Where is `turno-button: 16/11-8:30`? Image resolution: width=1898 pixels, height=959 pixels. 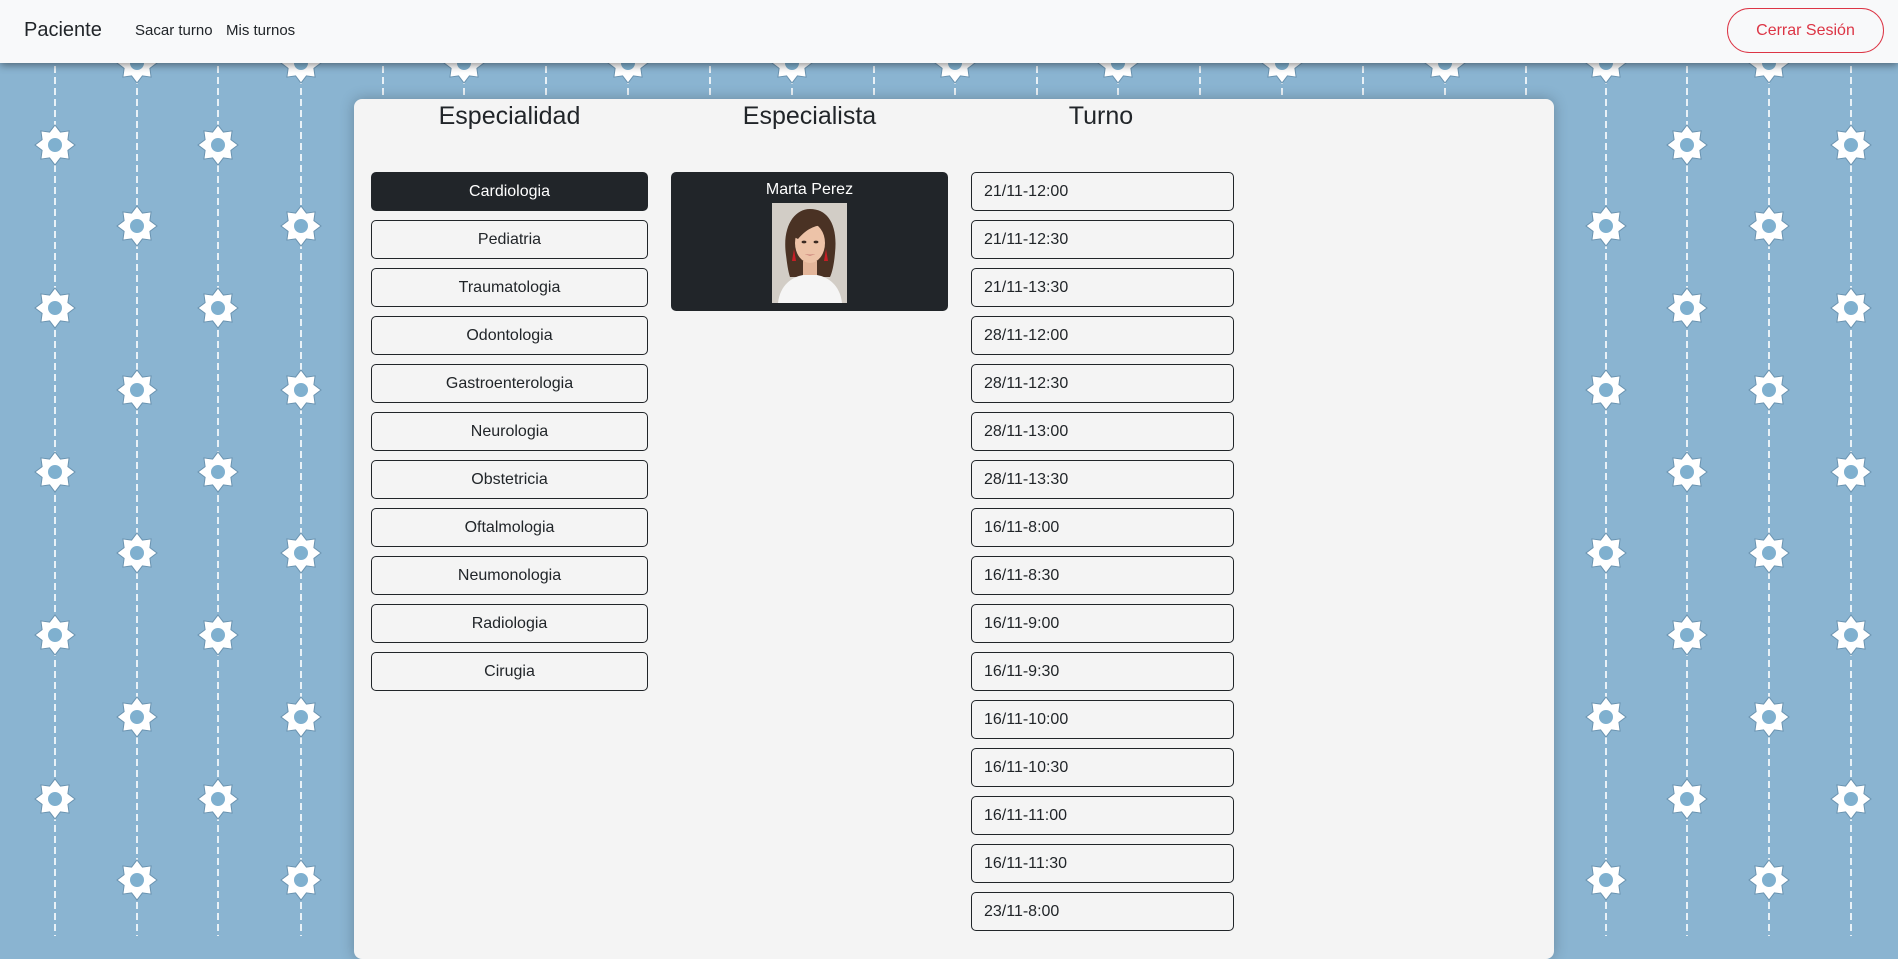 turno-button: 16/11-8:30 is located at coordinates (1102, 575).